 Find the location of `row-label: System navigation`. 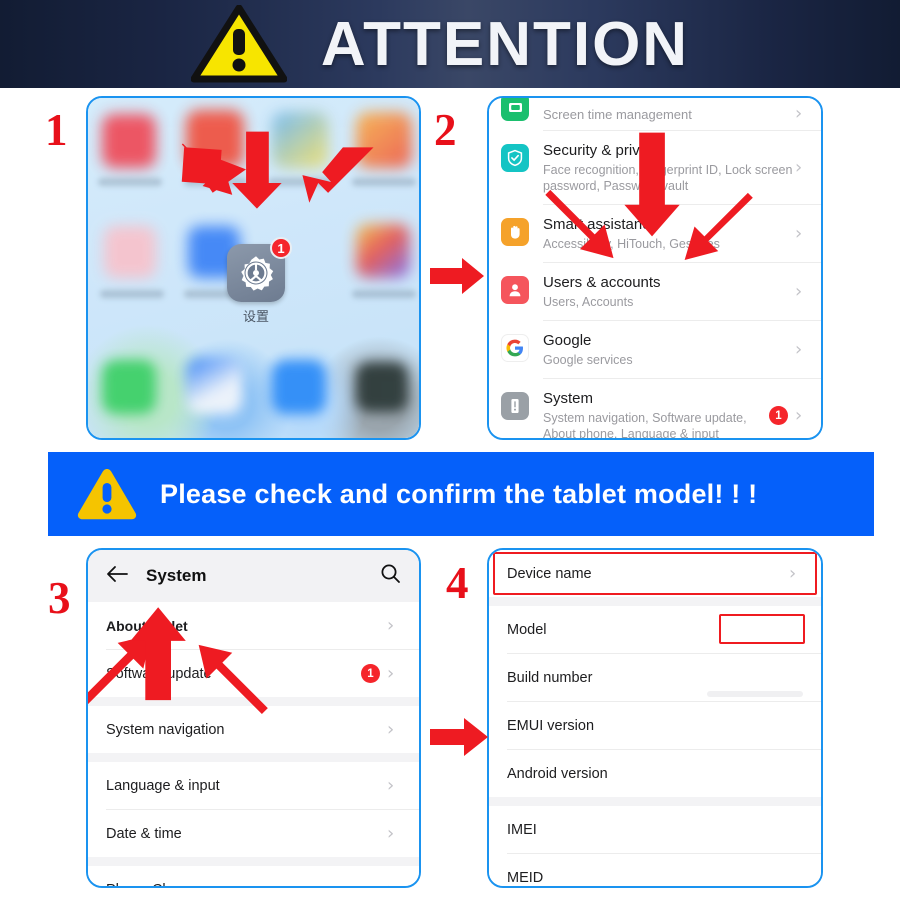

row-label: System navigation is located at coordinates (165, 729).